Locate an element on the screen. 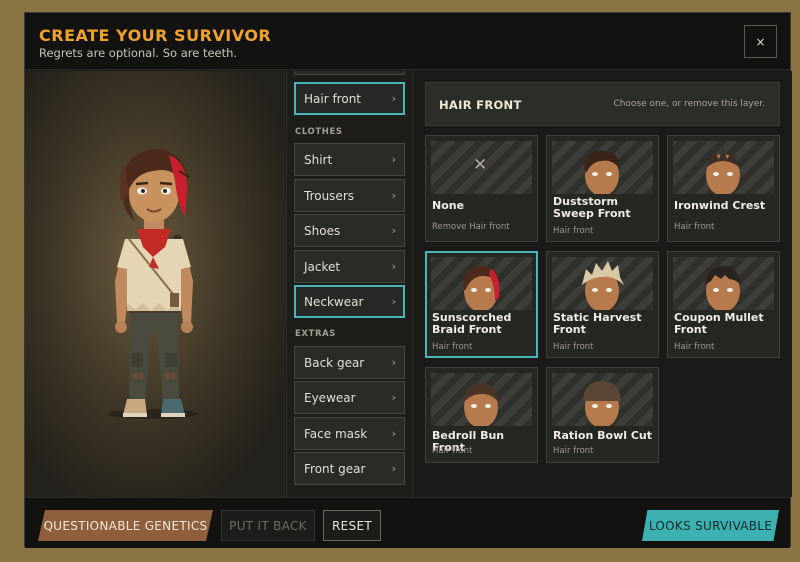  option-card-ration-bowl-cut: Ration Bowl Cut Hair front is located at coordinates (602, 415).